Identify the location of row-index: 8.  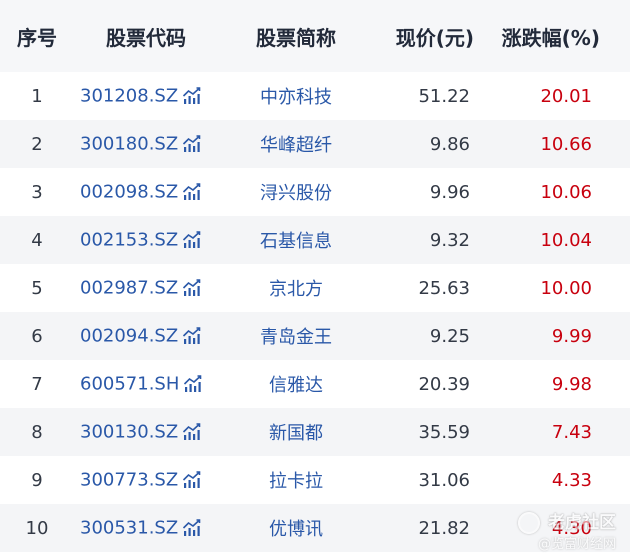
(37, 432).